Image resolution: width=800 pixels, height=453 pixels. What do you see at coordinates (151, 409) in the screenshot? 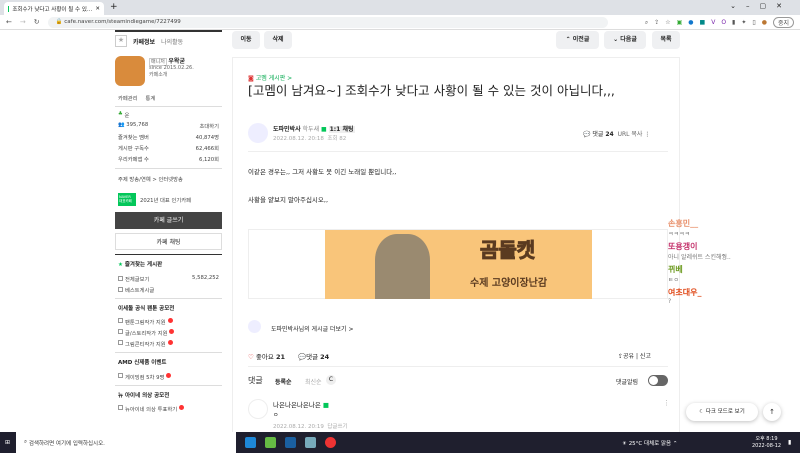
I see `board-link: 뉴아이네 의상 투표하기` at bounding box center [151, 409].